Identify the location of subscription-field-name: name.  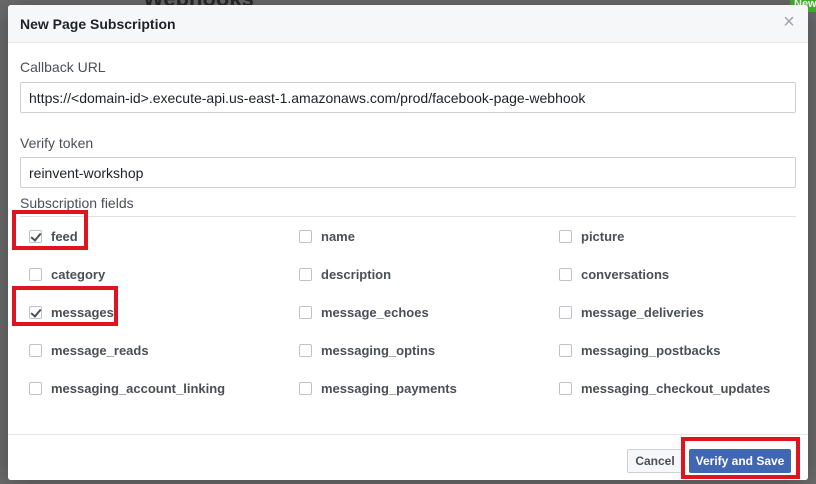
(327, 236).